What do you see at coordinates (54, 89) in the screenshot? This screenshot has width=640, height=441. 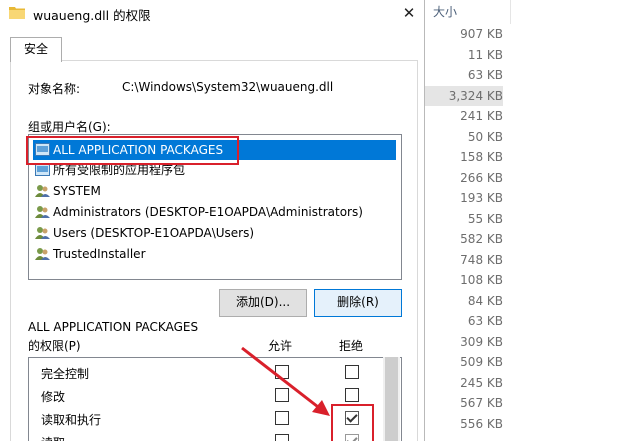 I see `object-name-label: 对象名称:` at bounding box center [54, 89].